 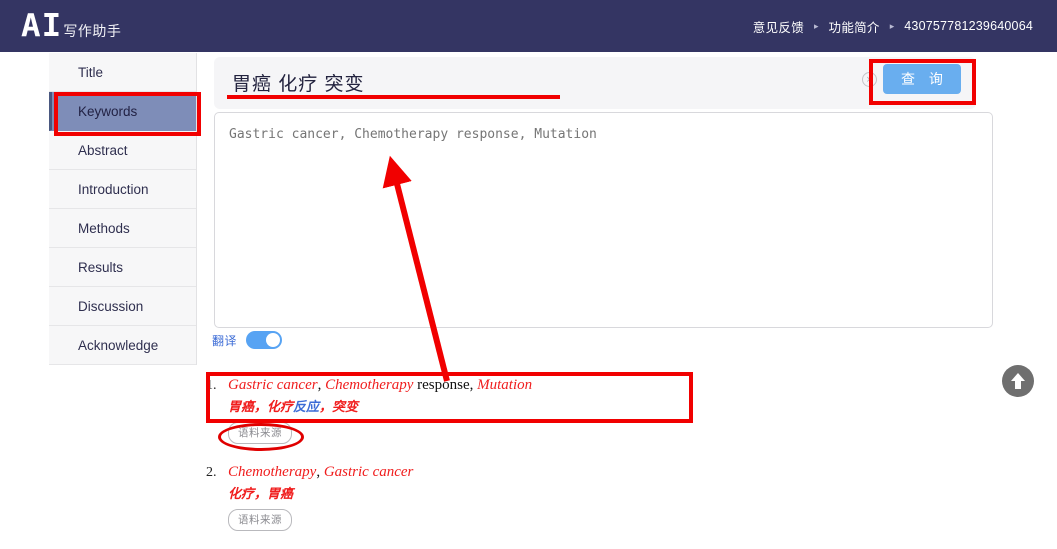 I want to click on result-index: 1., so click(x=211, y=385).